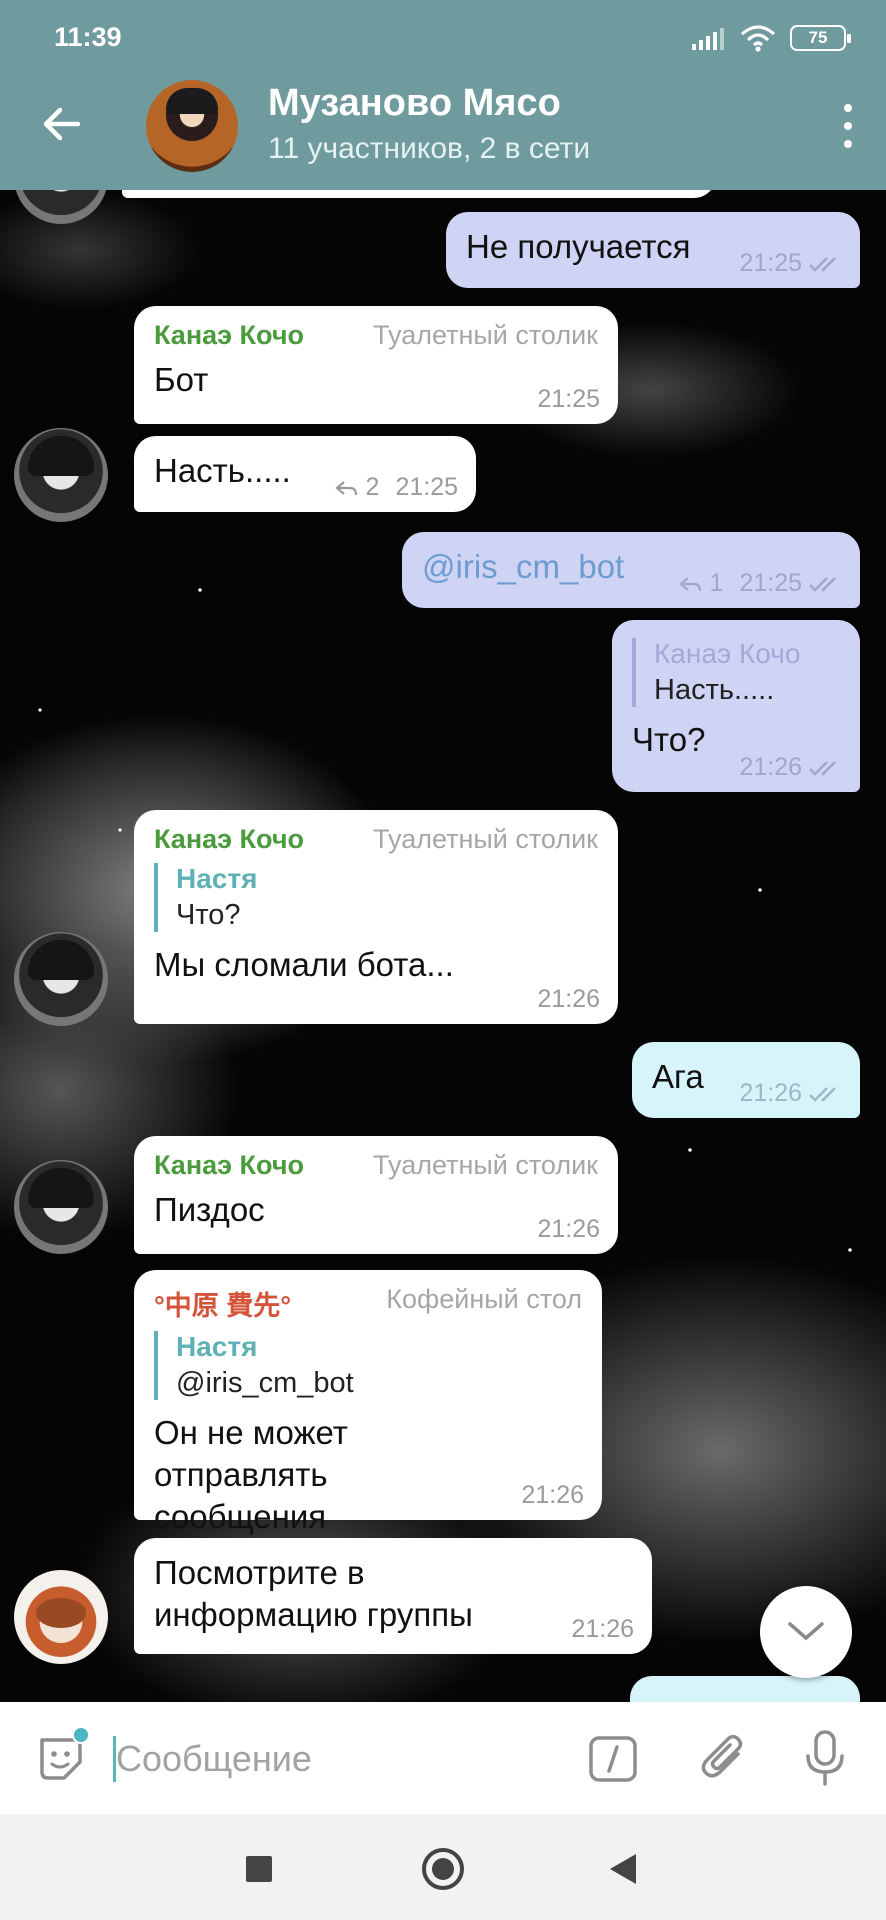 This screenshot has height=1920, width=886. What do you see at coordinates (414, 103) in the screenshot?
I see `chat-title: Музаново Мясо` at bounding box center [414, 103].